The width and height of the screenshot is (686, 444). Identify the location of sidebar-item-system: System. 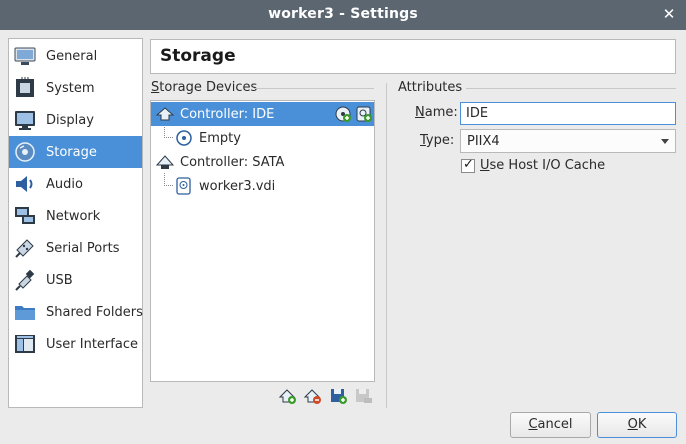
(75, 88).